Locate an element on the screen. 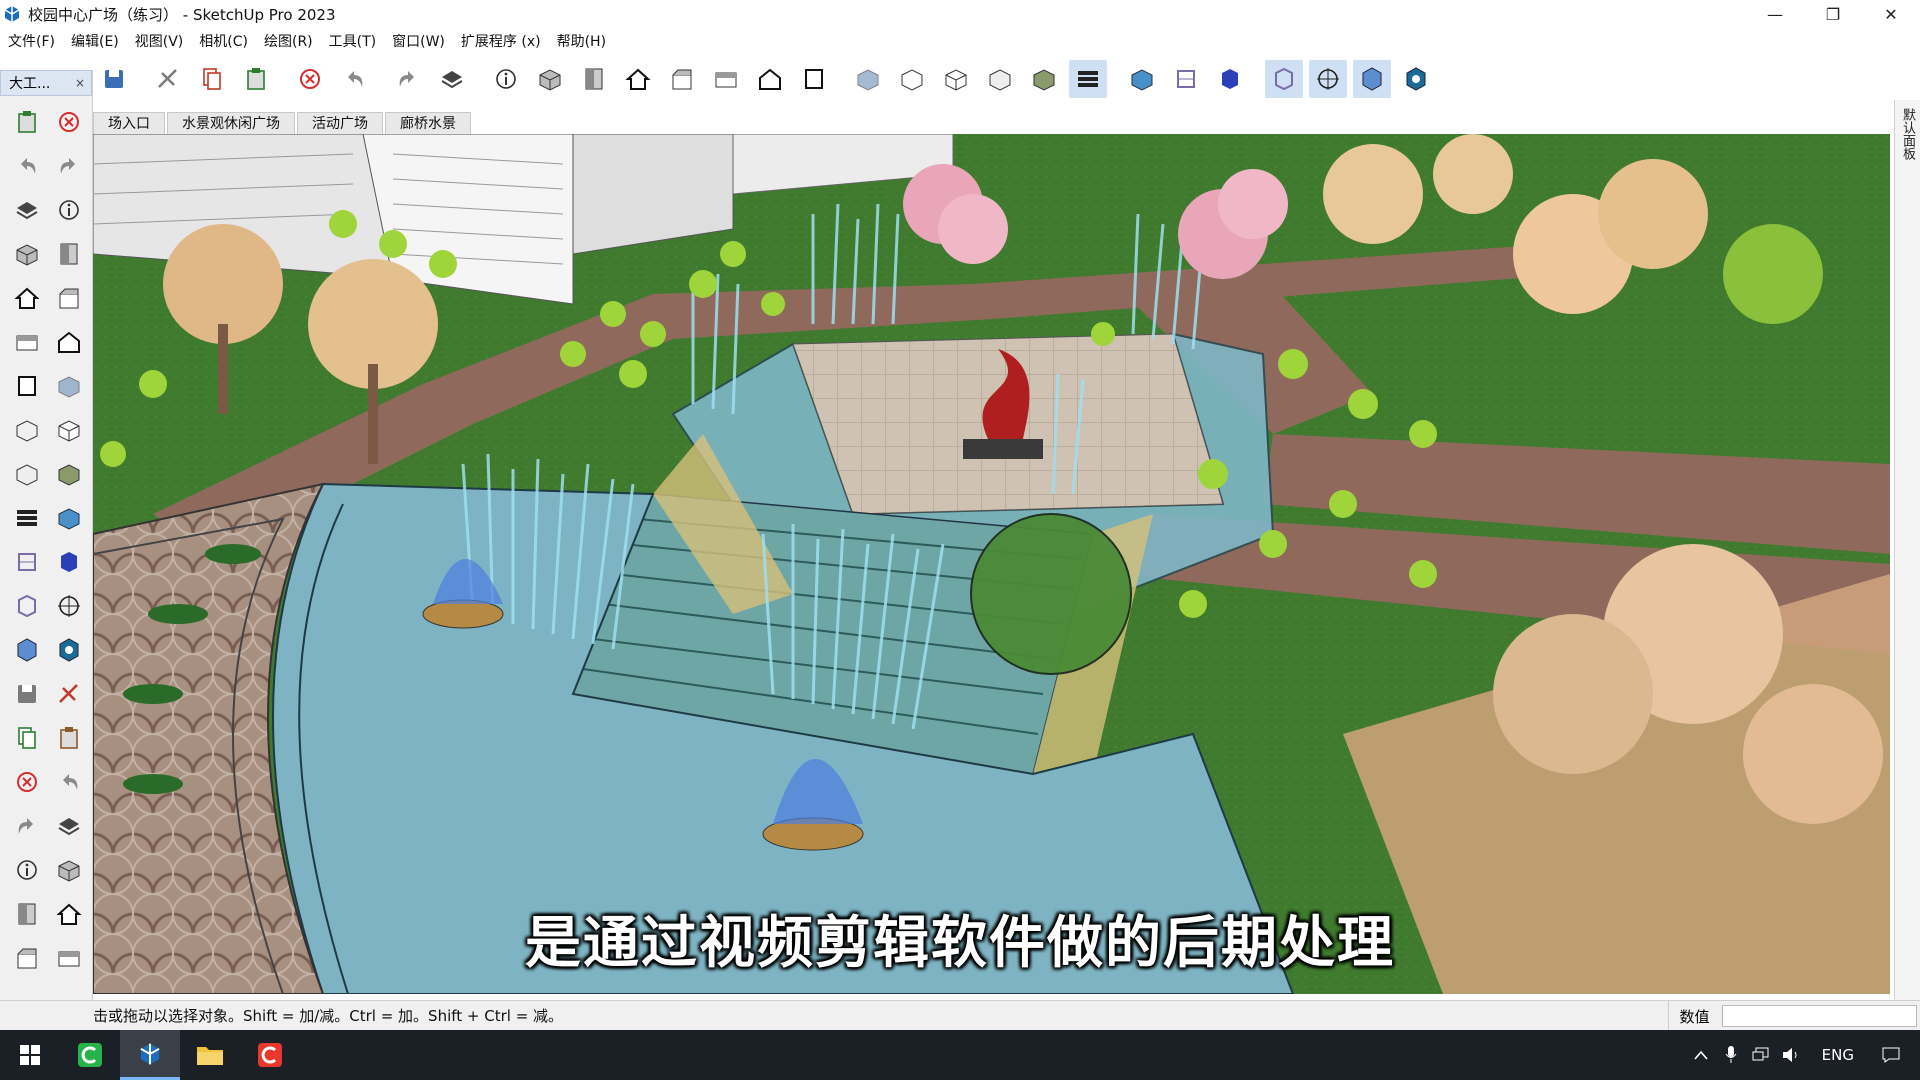 The width and height of the screenshot is (1920, 1080). chevron-up-icon is located at coordinates (1701, 1055).